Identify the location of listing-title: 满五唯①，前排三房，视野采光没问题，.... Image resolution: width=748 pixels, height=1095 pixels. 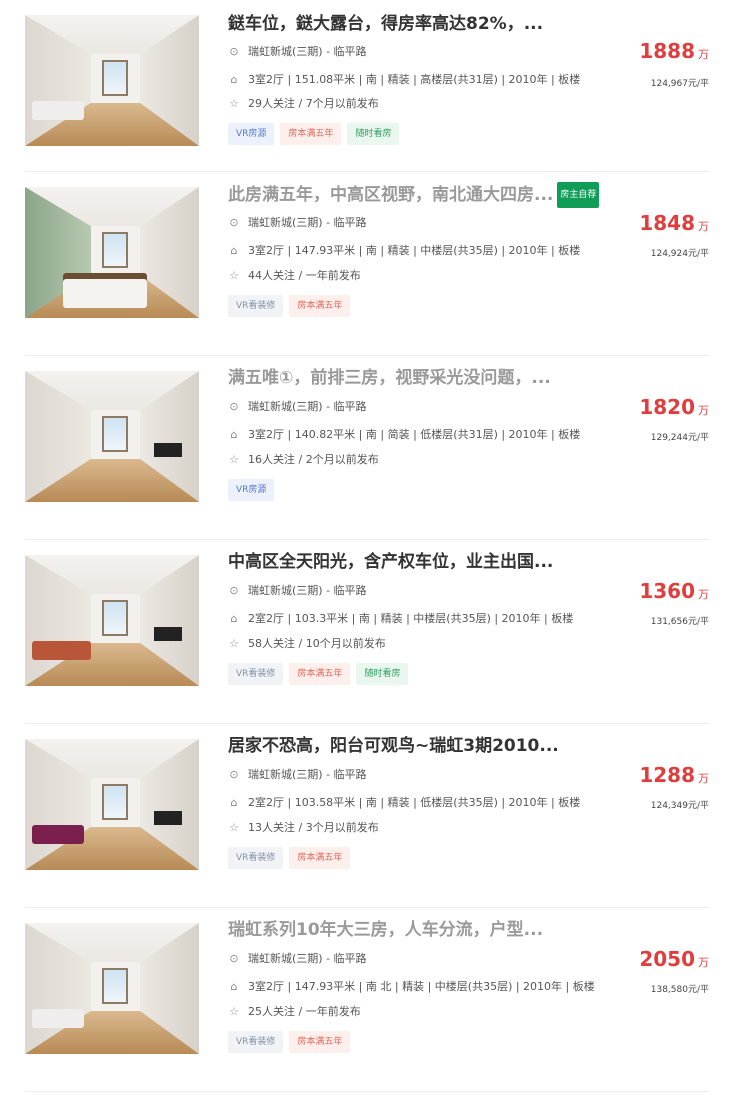
(389, 378).